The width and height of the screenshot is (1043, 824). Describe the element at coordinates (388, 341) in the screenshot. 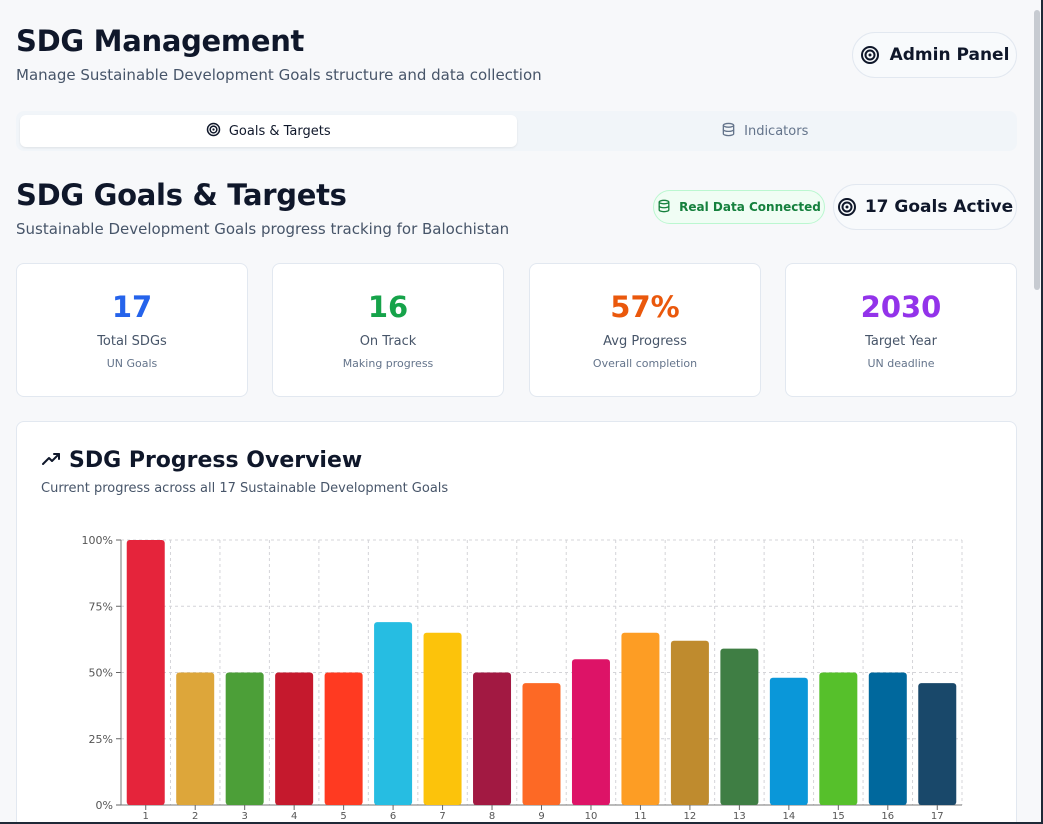

I see `stat-label: On Track` at that location.